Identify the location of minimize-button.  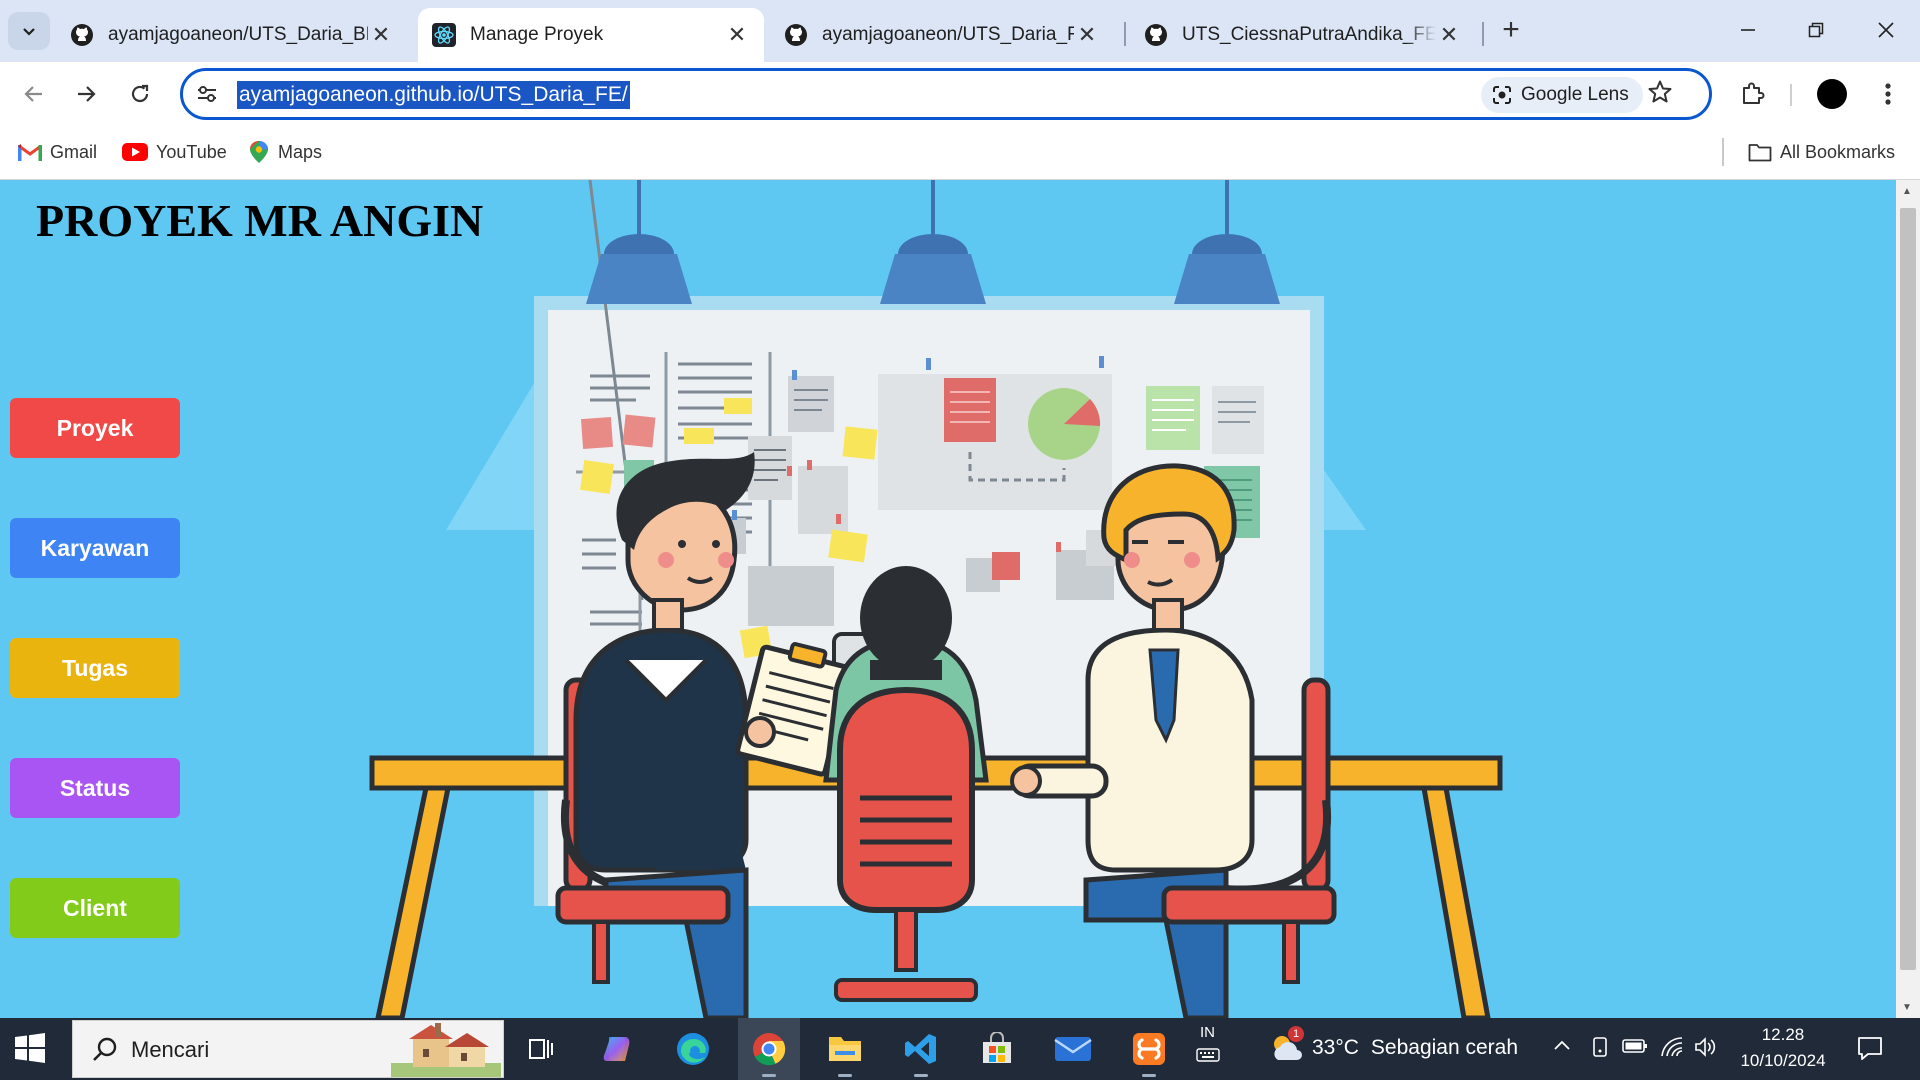
(1748, 30).